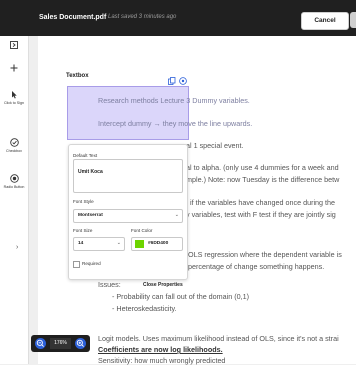 Image resolution: width=356 pixels, height=365 pixels. Describe the element at coordinates (76, 264) in the screenshot. I see `required-checkbox` at that location.